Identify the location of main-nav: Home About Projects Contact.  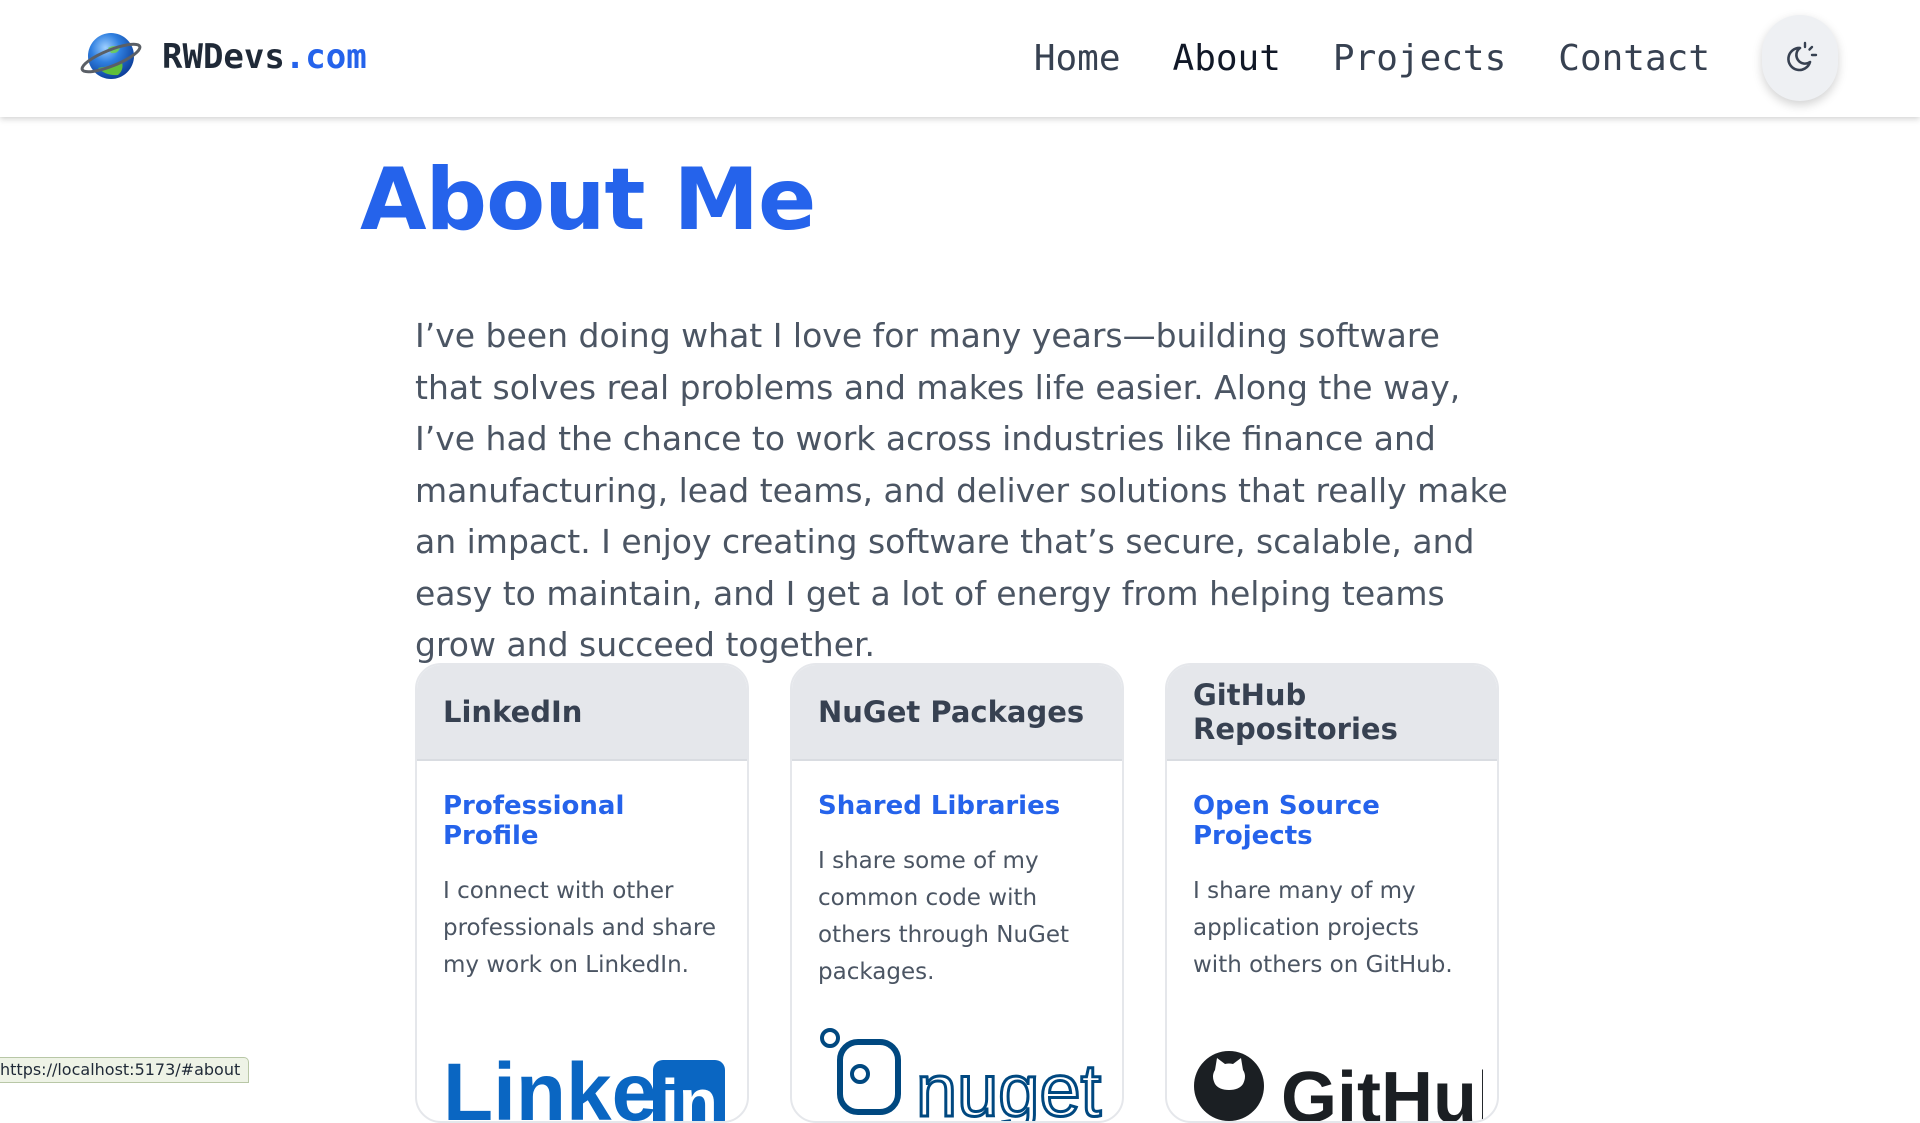
(1346, 58).